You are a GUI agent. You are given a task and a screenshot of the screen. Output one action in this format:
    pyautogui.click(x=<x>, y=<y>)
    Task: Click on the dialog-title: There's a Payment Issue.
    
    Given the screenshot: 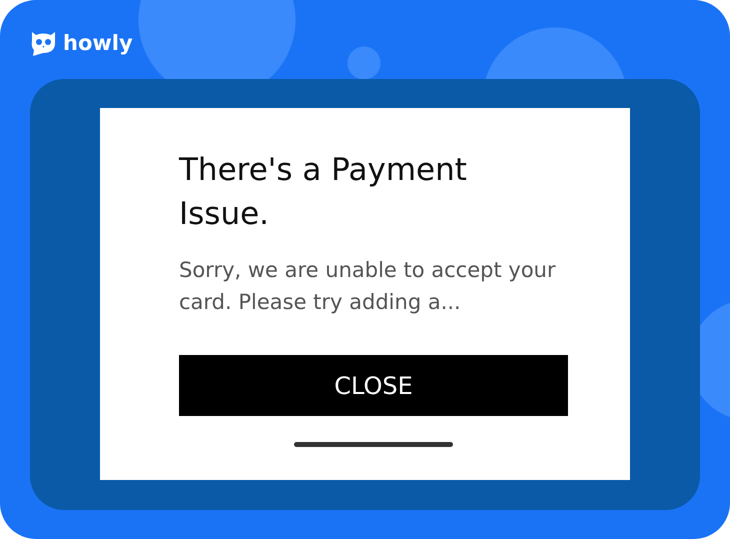 What is the action you would take?
    pyautogui.click(x=323, y=192)
    